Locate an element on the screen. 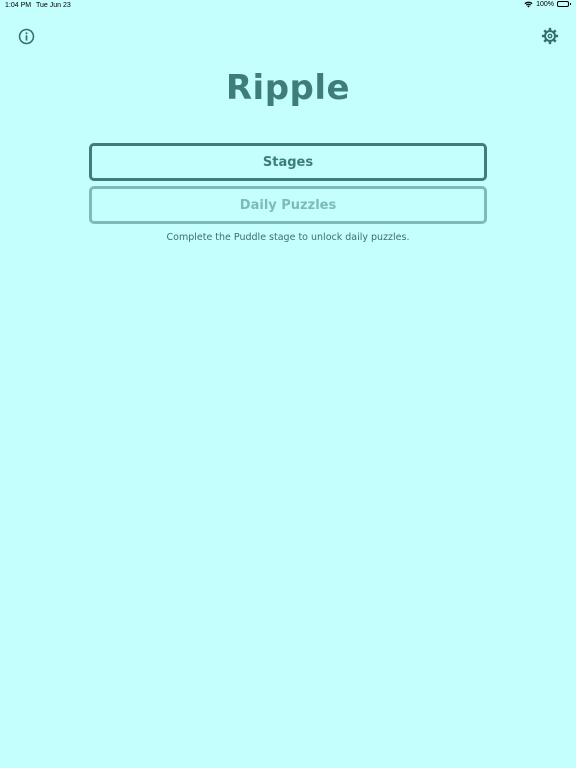 This screenshot has width=576, height=768. battery-icon is located at coordinates (564, 4).